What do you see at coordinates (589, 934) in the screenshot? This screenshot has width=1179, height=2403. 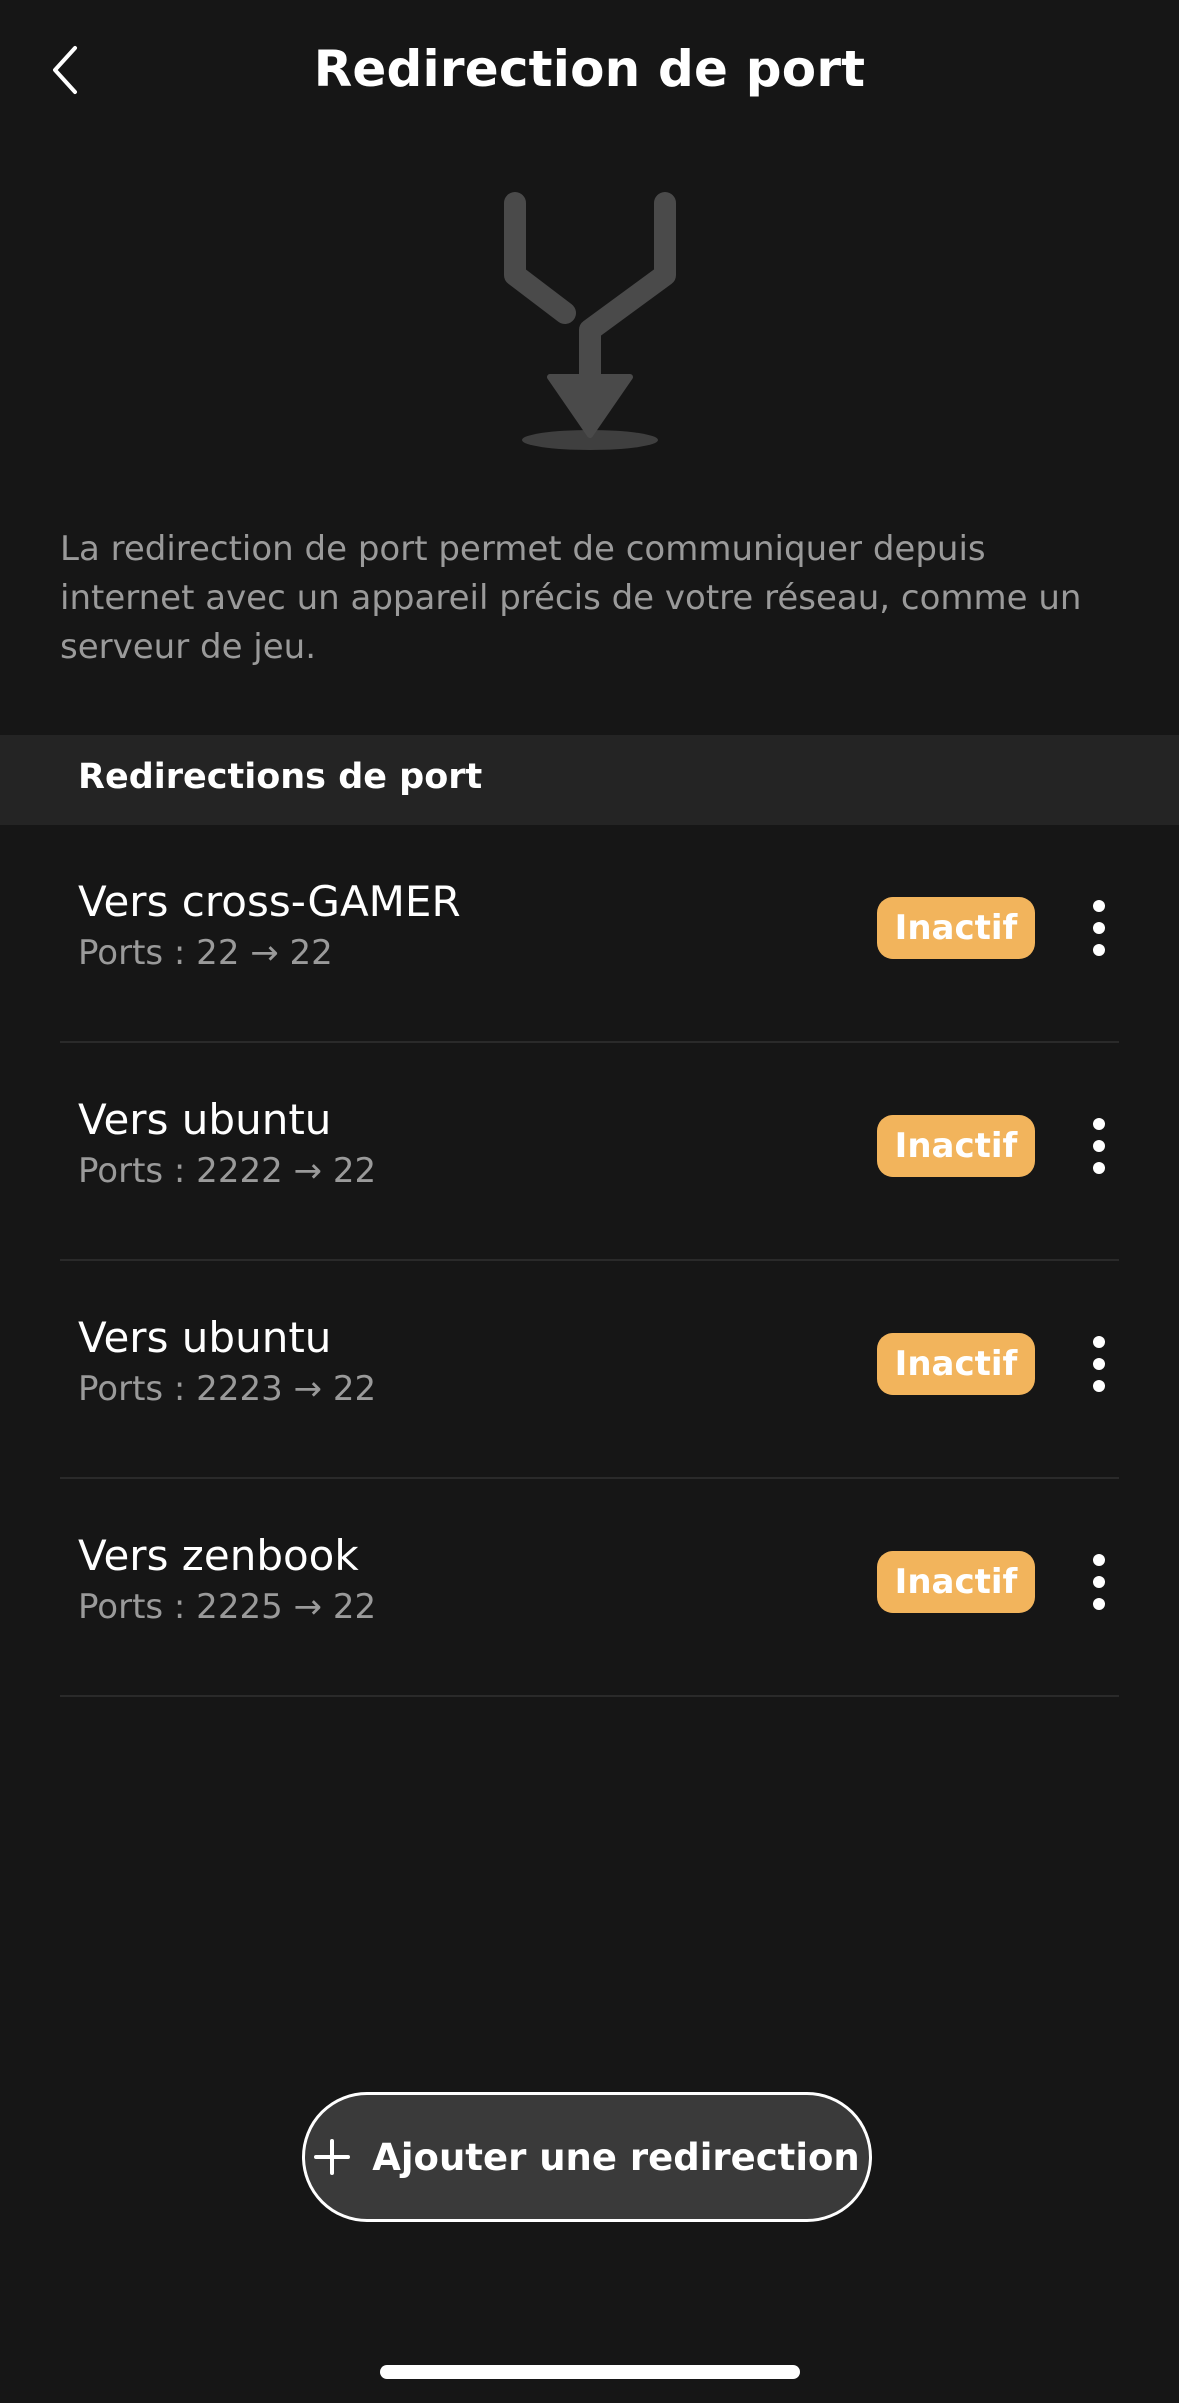 I see `list-item: Vers cross-GAMER Ports : 22 → 22 Inactif` at bounding box center [589, 934].